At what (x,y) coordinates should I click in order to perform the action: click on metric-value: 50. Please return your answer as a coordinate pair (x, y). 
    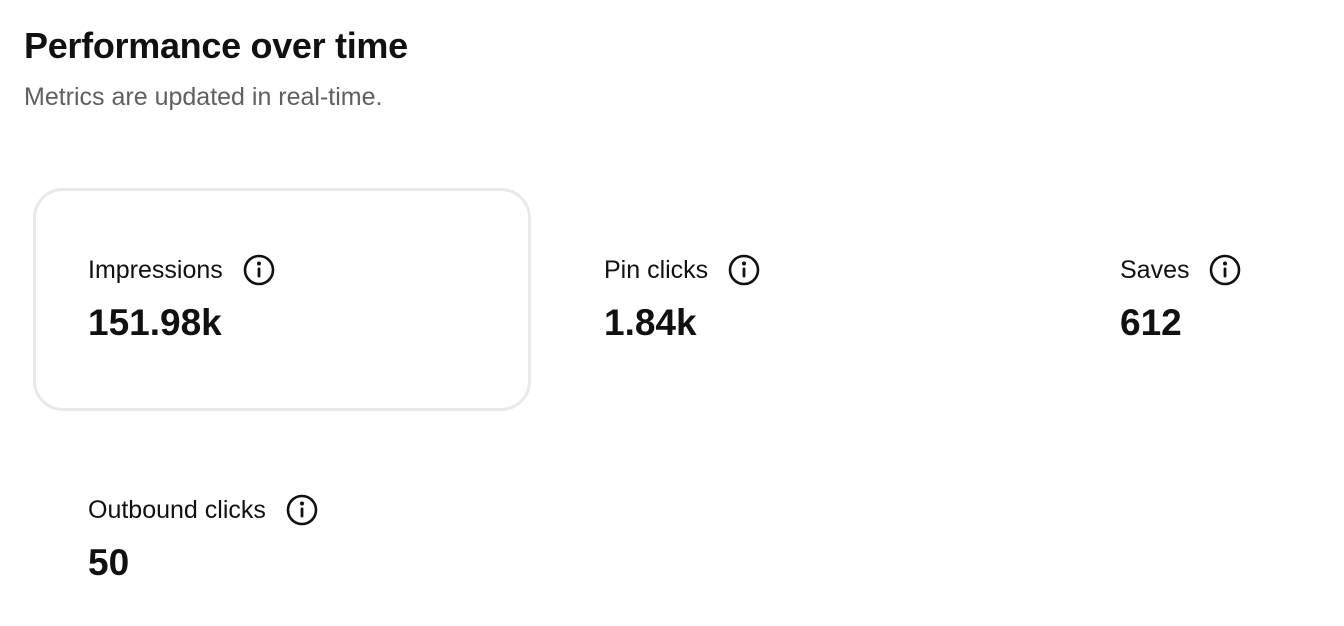
    Looking at the image, I should click on (109, 562).